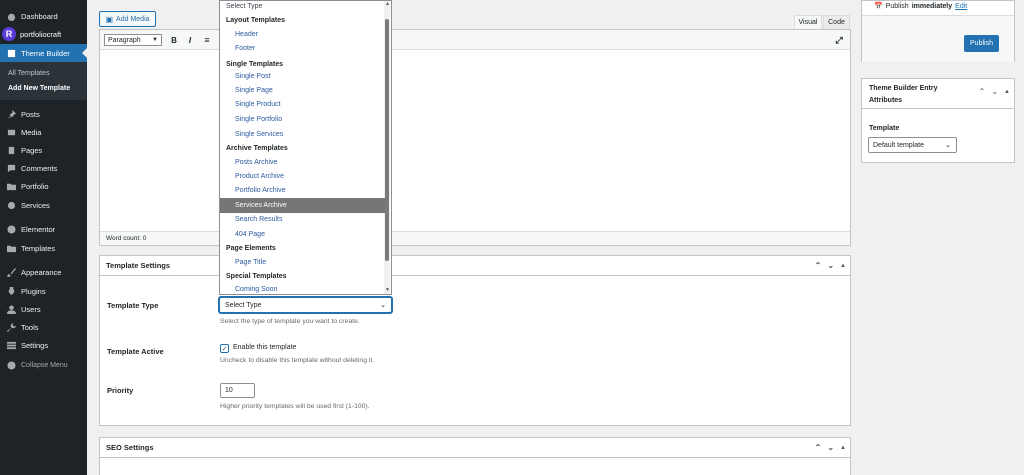 Image resolution: width=1024 pixels, height=475 pixels. What do you see at coordinates (302, 219) in the screenshot?
I see `dropdown-option: Search Results` at bounding box center [302, 219].